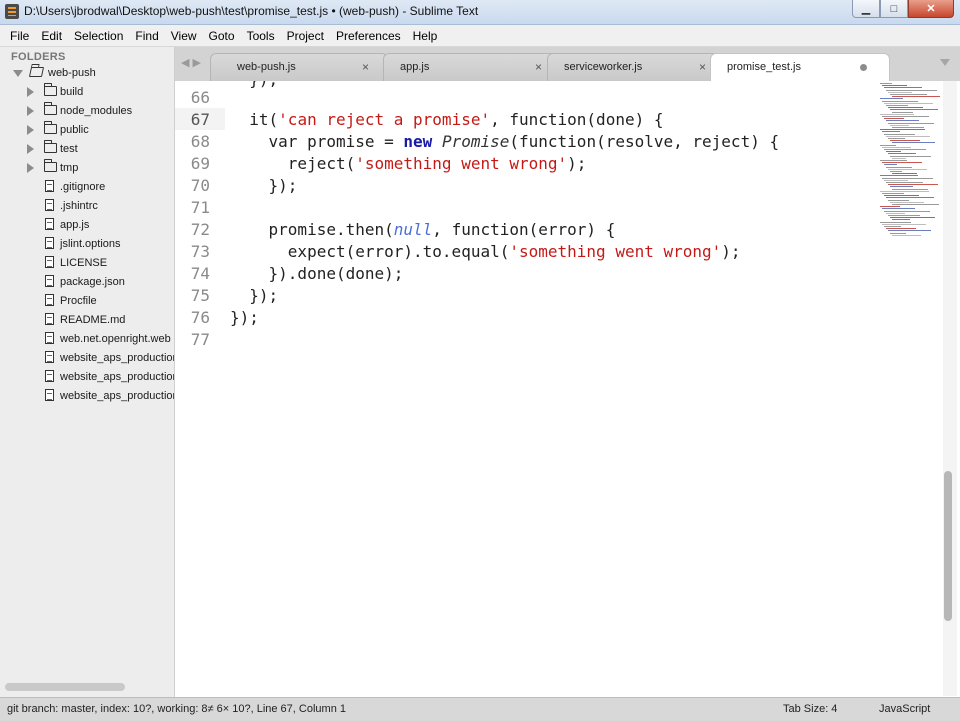 This screenshot has width=960, height=721. I want to click on sublime-text-icon, so click(12, 11).